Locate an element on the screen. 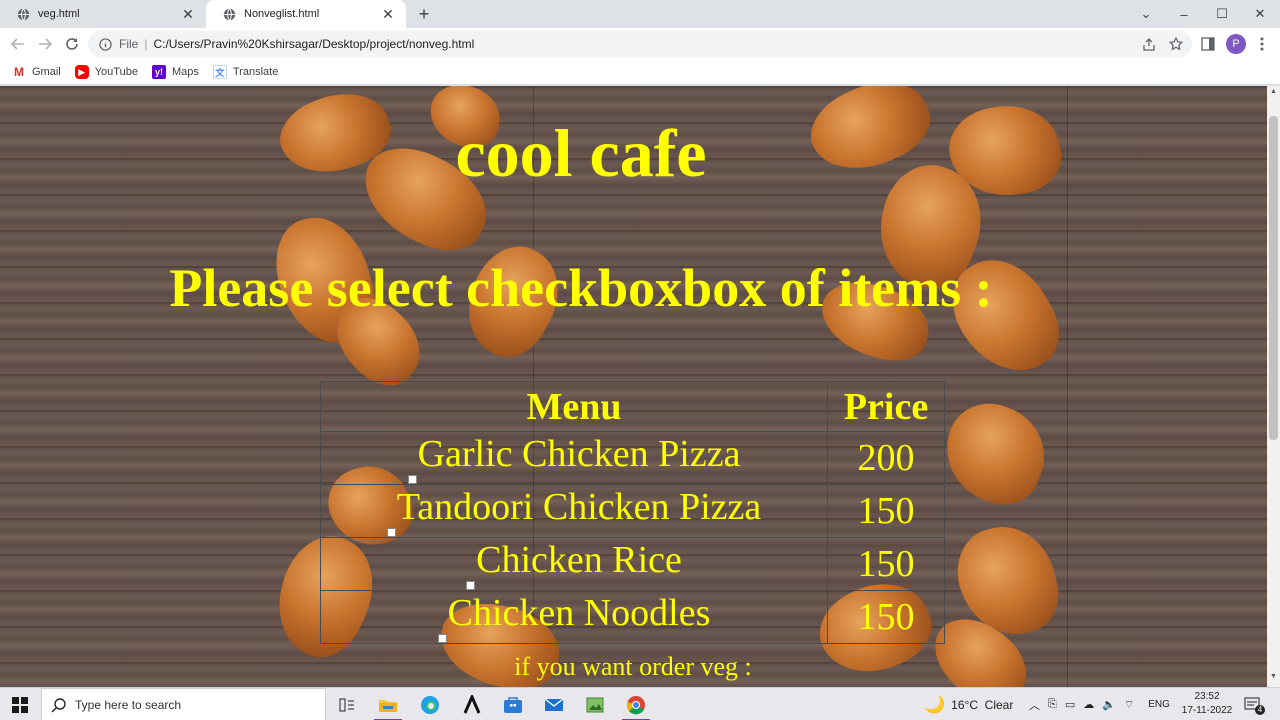  onedrive-icon: ☁ is located at coordinates (1088, 704).